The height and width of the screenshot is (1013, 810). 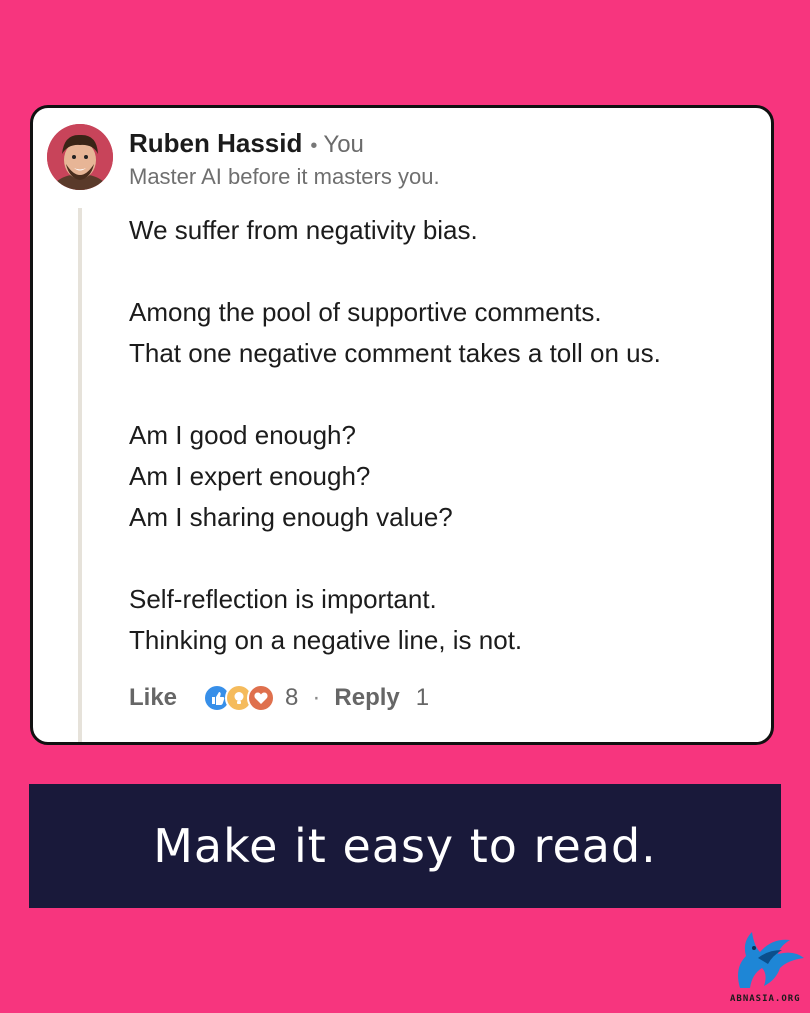 What do you see at coordinates (153, 698) in the screenshot?
I see `like-button: Like` at bounding box center [153, 698].